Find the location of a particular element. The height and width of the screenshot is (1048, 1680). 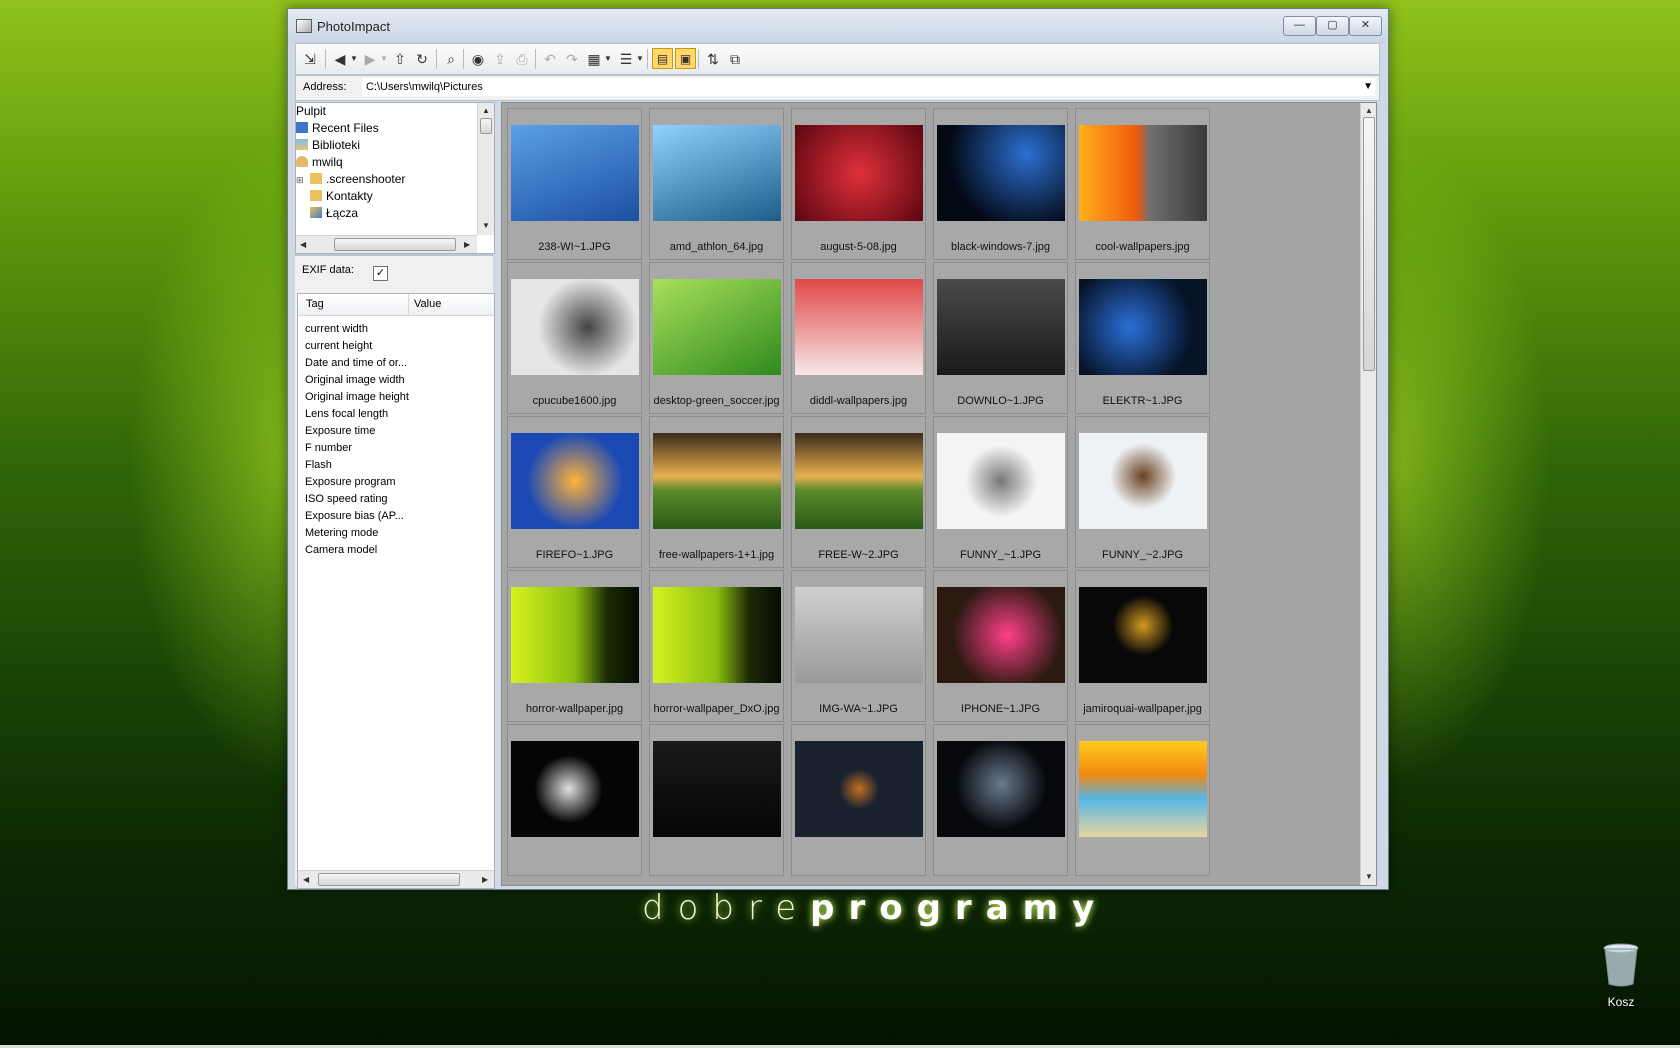

tree-item-mwilq: mwilq is located at coordinates (319, 162).